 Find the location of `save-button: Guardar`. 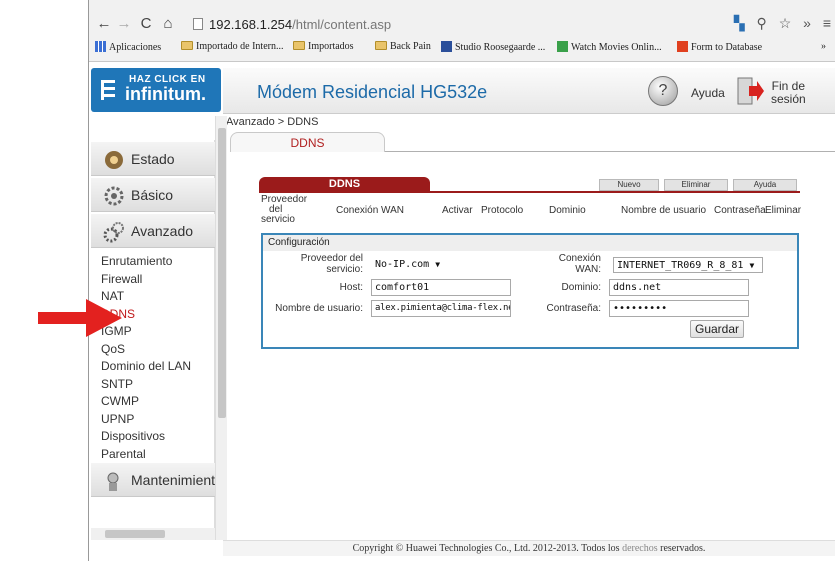

save-button: Guardar is located at coordinates (717, 329).